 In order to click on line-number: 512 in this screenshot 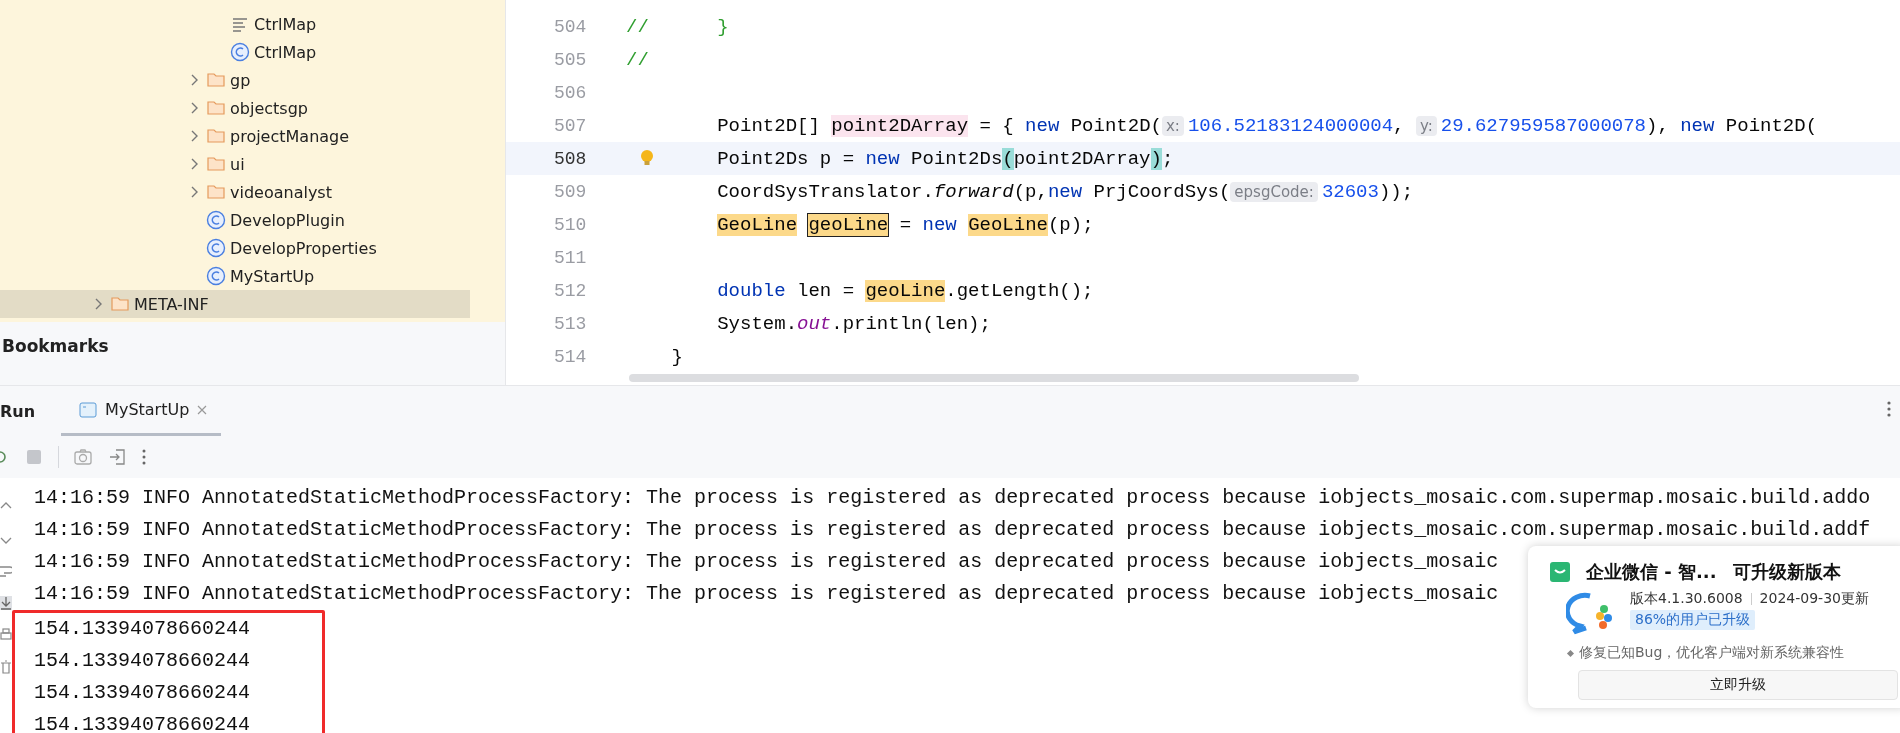, I will do `click(570, 290)`.